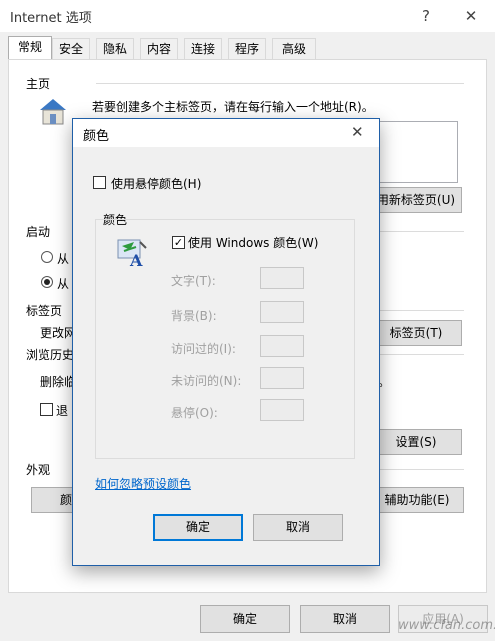 The width and height of the screenshot is (495, 641). Describe the element at coordinates (51, 18) in the screenshot. I see `window-title: Internet 选项` at that location.